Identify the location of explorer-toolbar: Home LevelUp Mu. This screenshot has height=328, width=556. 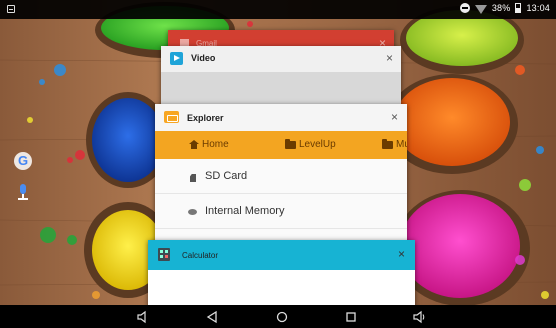
(281, 145).